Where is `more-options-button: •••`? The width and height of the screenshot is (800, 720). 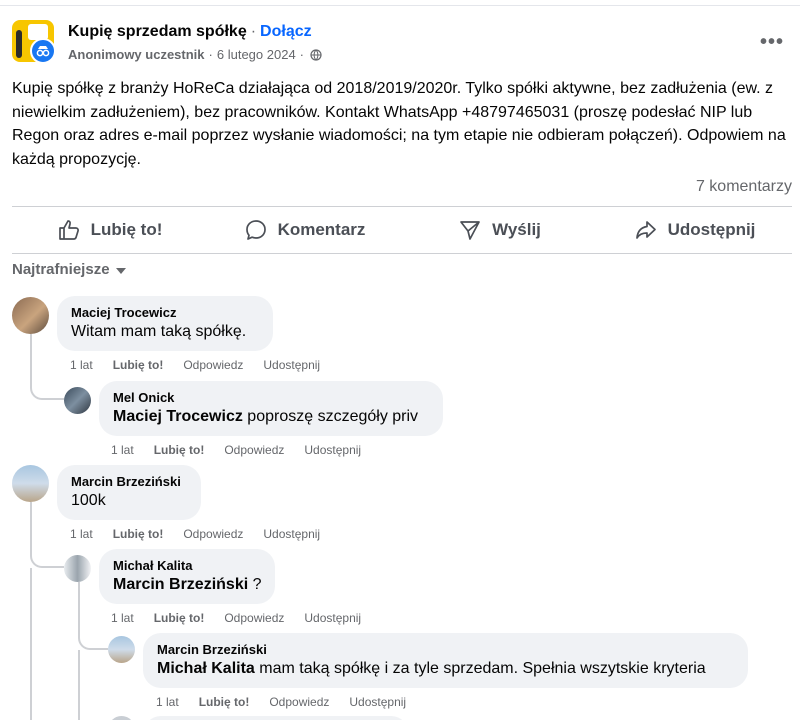
more-options-button: ••• is located at coordinates (772, 42).